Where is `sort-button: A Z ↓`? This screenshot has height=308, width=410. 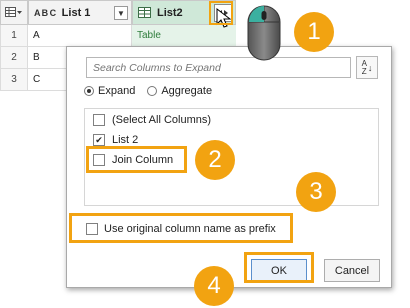 sort-button: A Z ↓ is located at coordinates (367, 67).